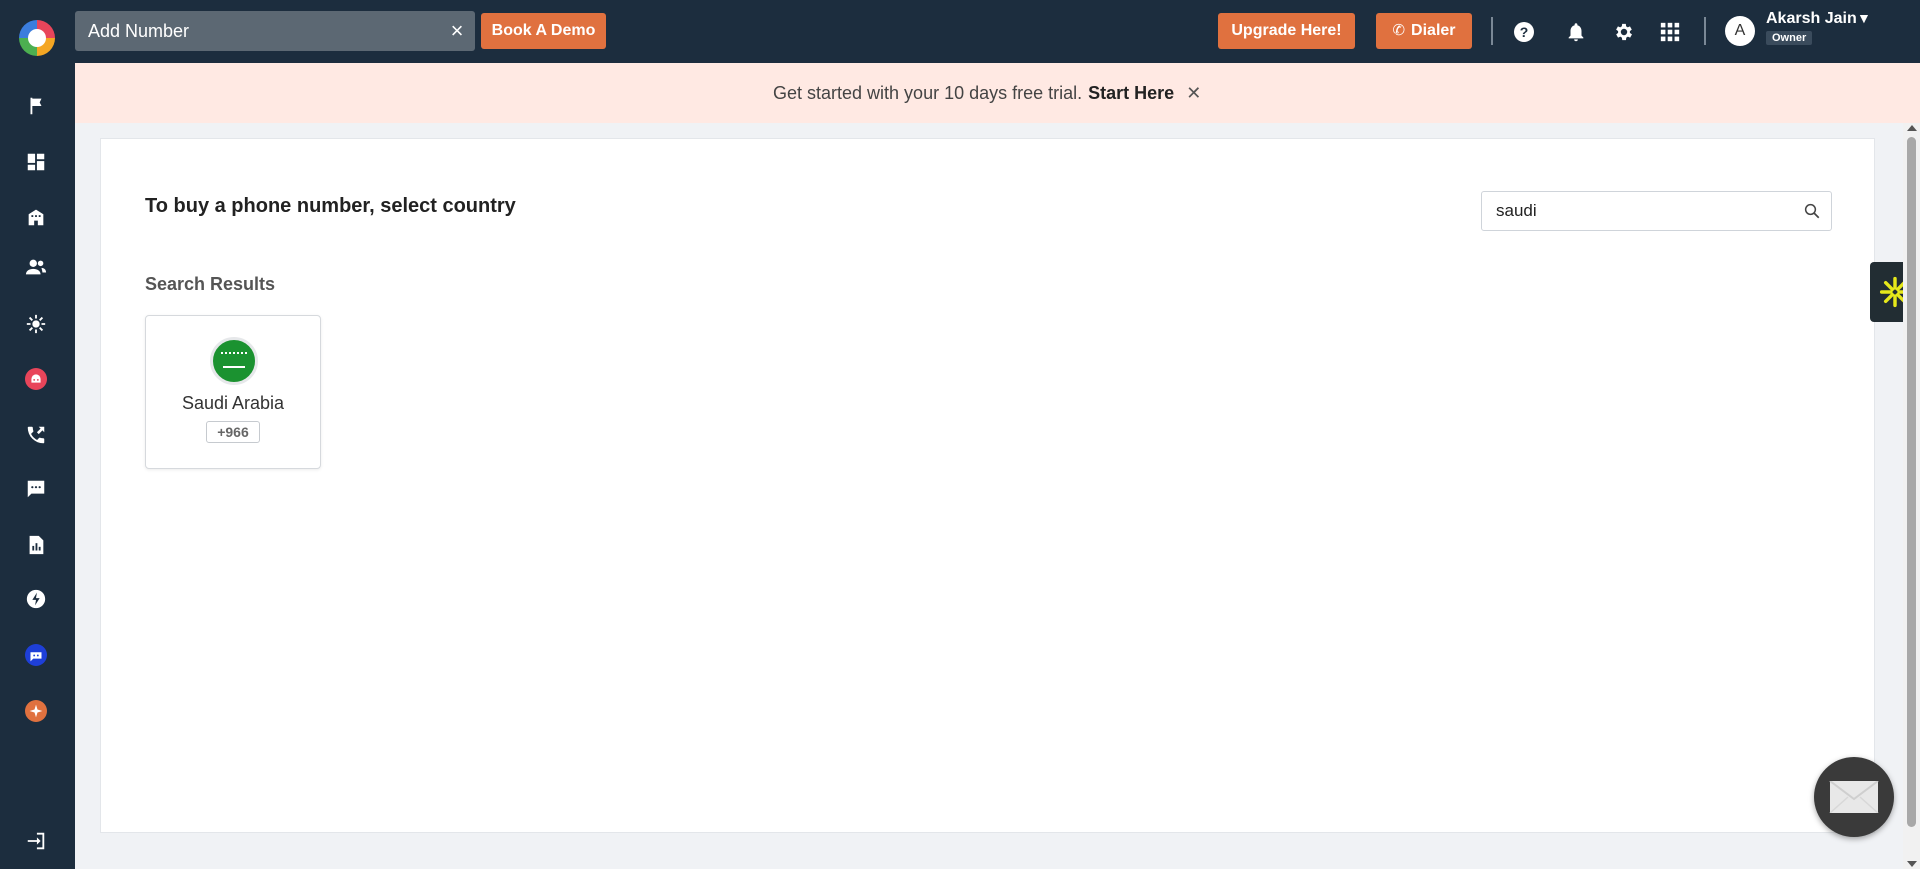  I want to click on phone-icon: ✆, so click(1399, 30).